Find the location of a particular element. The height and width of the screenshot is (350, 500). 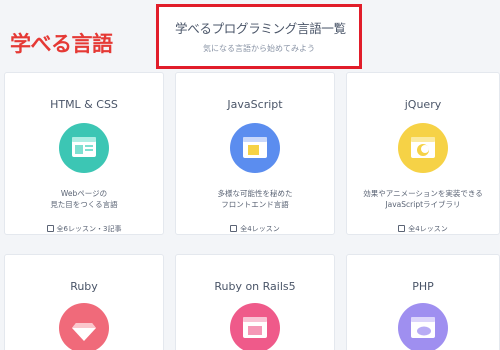

course-card-php: PHP is located at coordinates (423, 302).